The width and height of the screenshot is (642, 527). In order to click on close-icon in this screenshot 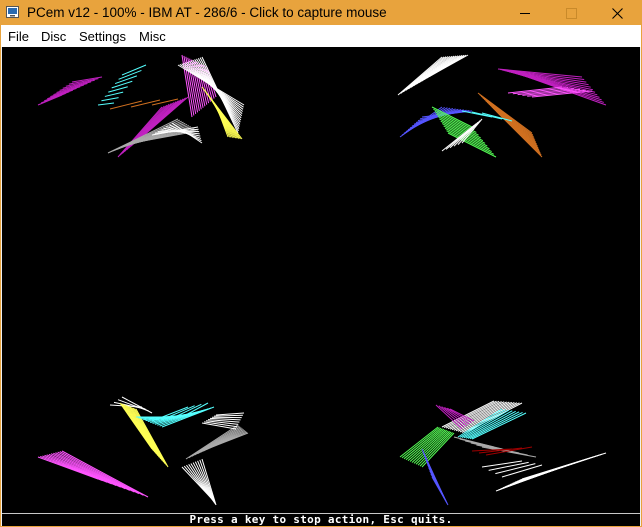, I will do `click(617, 13)`.